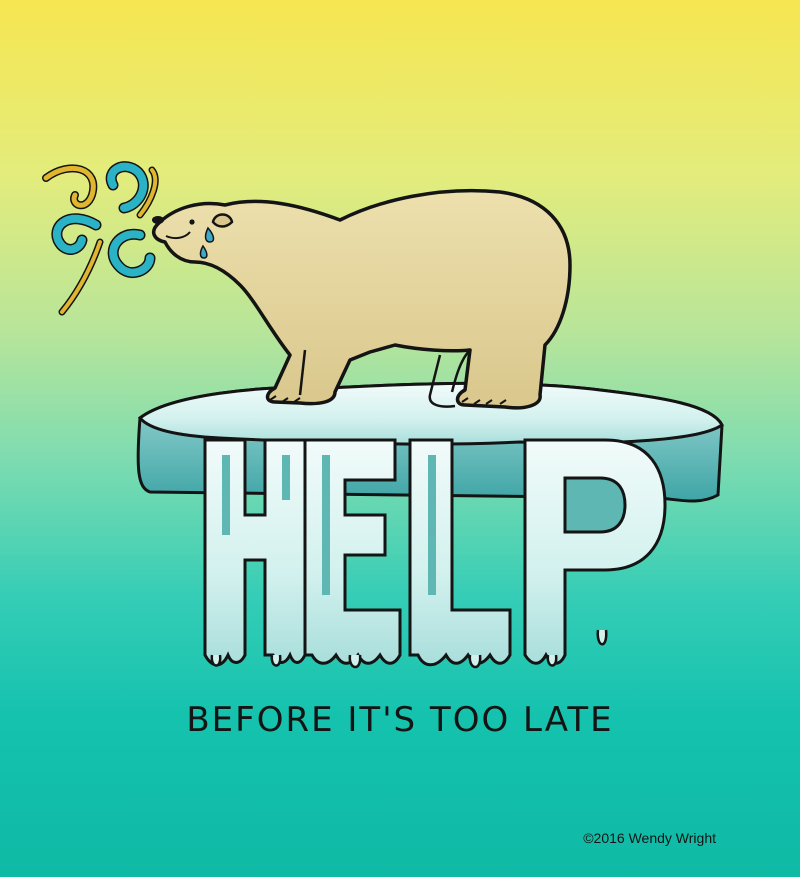  I want to click on tagline: BEFORE IT'S TOO LATE, so click(400, 720).